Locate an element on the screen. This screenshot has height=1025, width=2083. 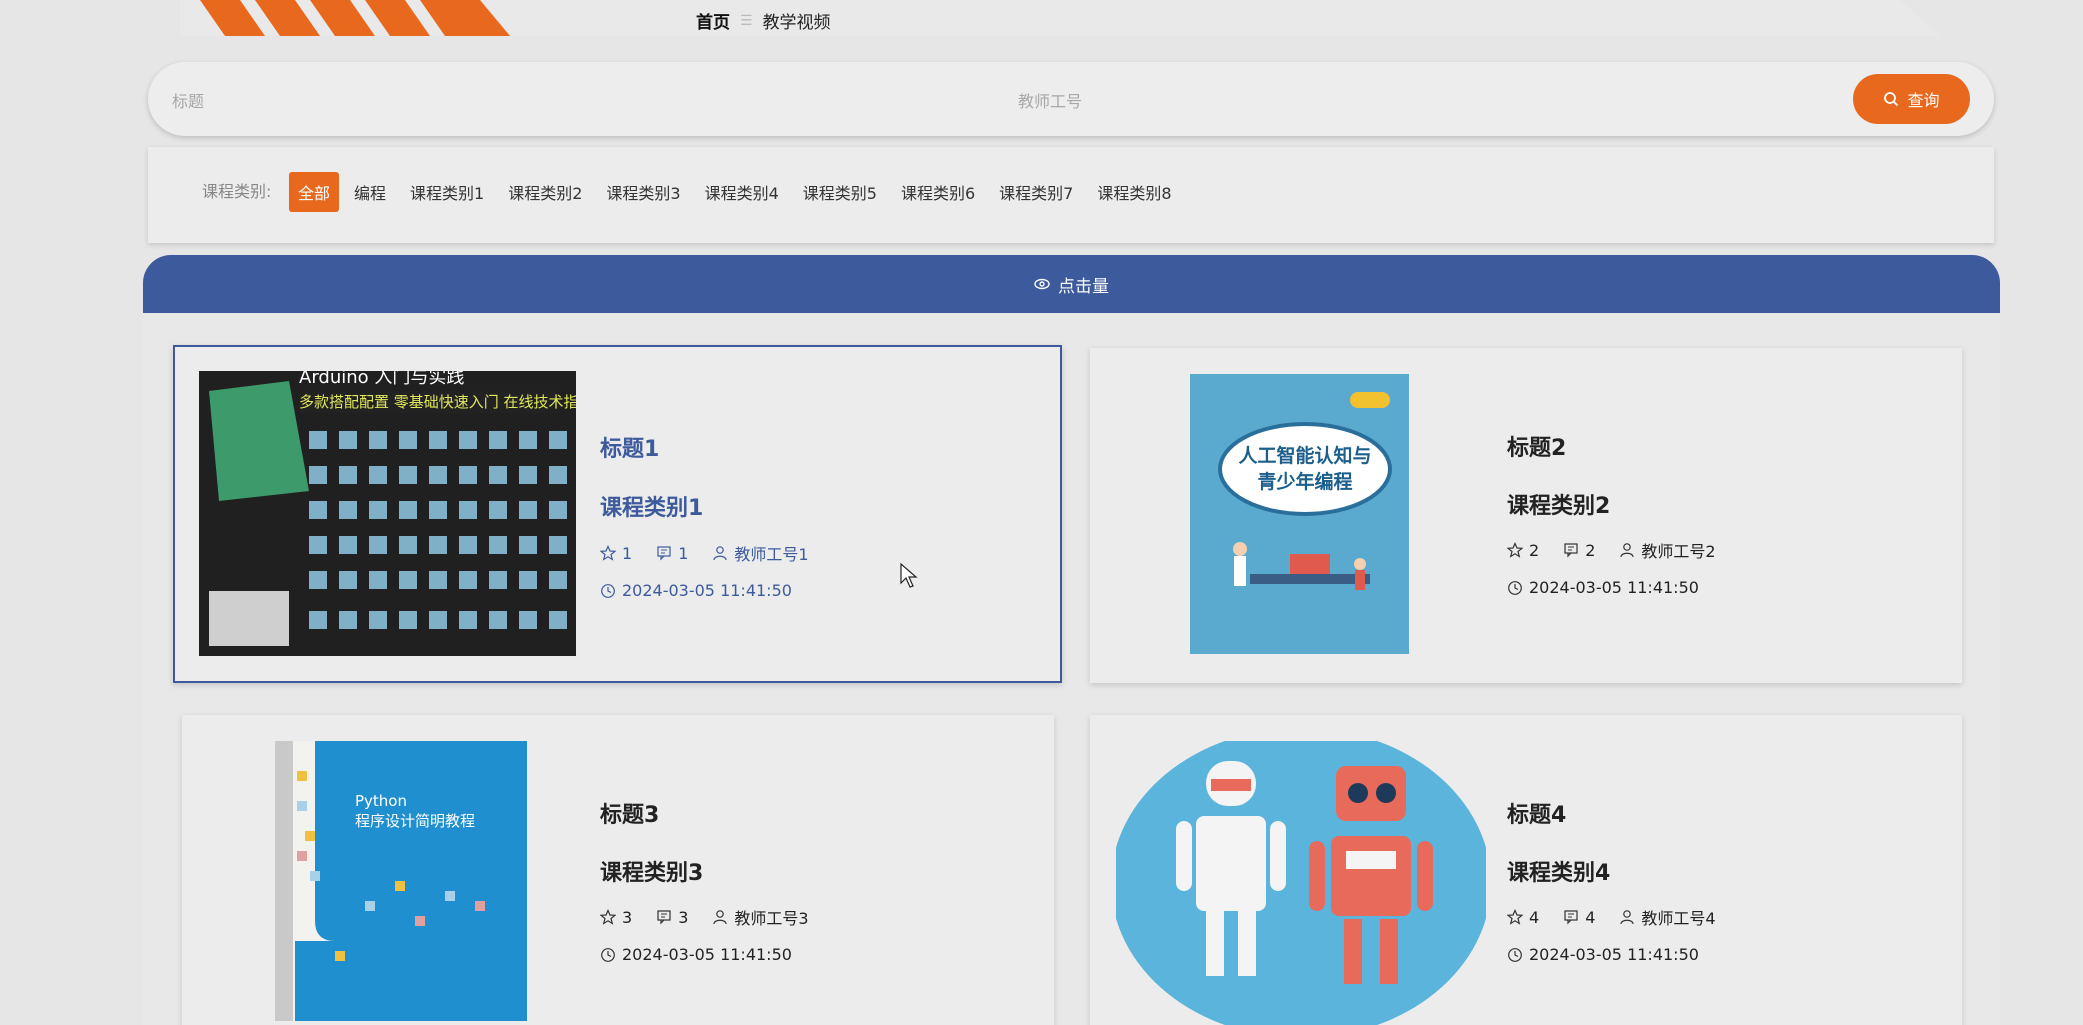
card-category: 课程类别2 is located at coordinates (1559, 506).